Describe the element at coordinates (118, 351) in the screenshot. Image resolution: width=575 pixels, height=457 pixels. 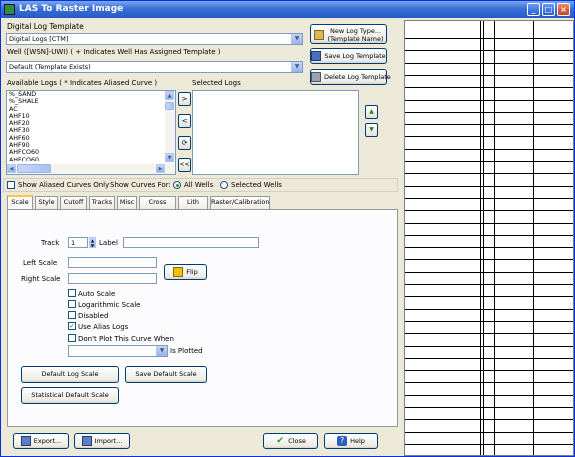
I see `dont-plot-curve-select: ▼` at that location.